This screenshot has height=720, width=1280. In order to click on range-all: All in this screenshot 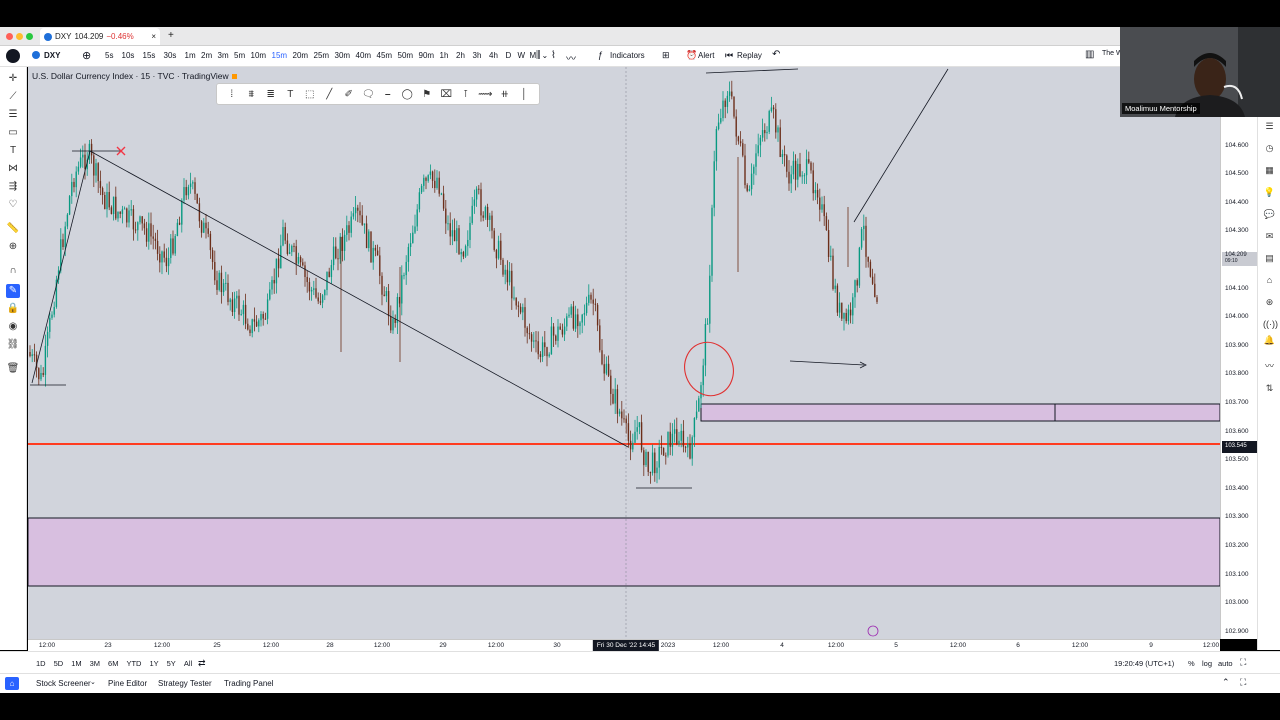, I will do `click(188, 663)`.